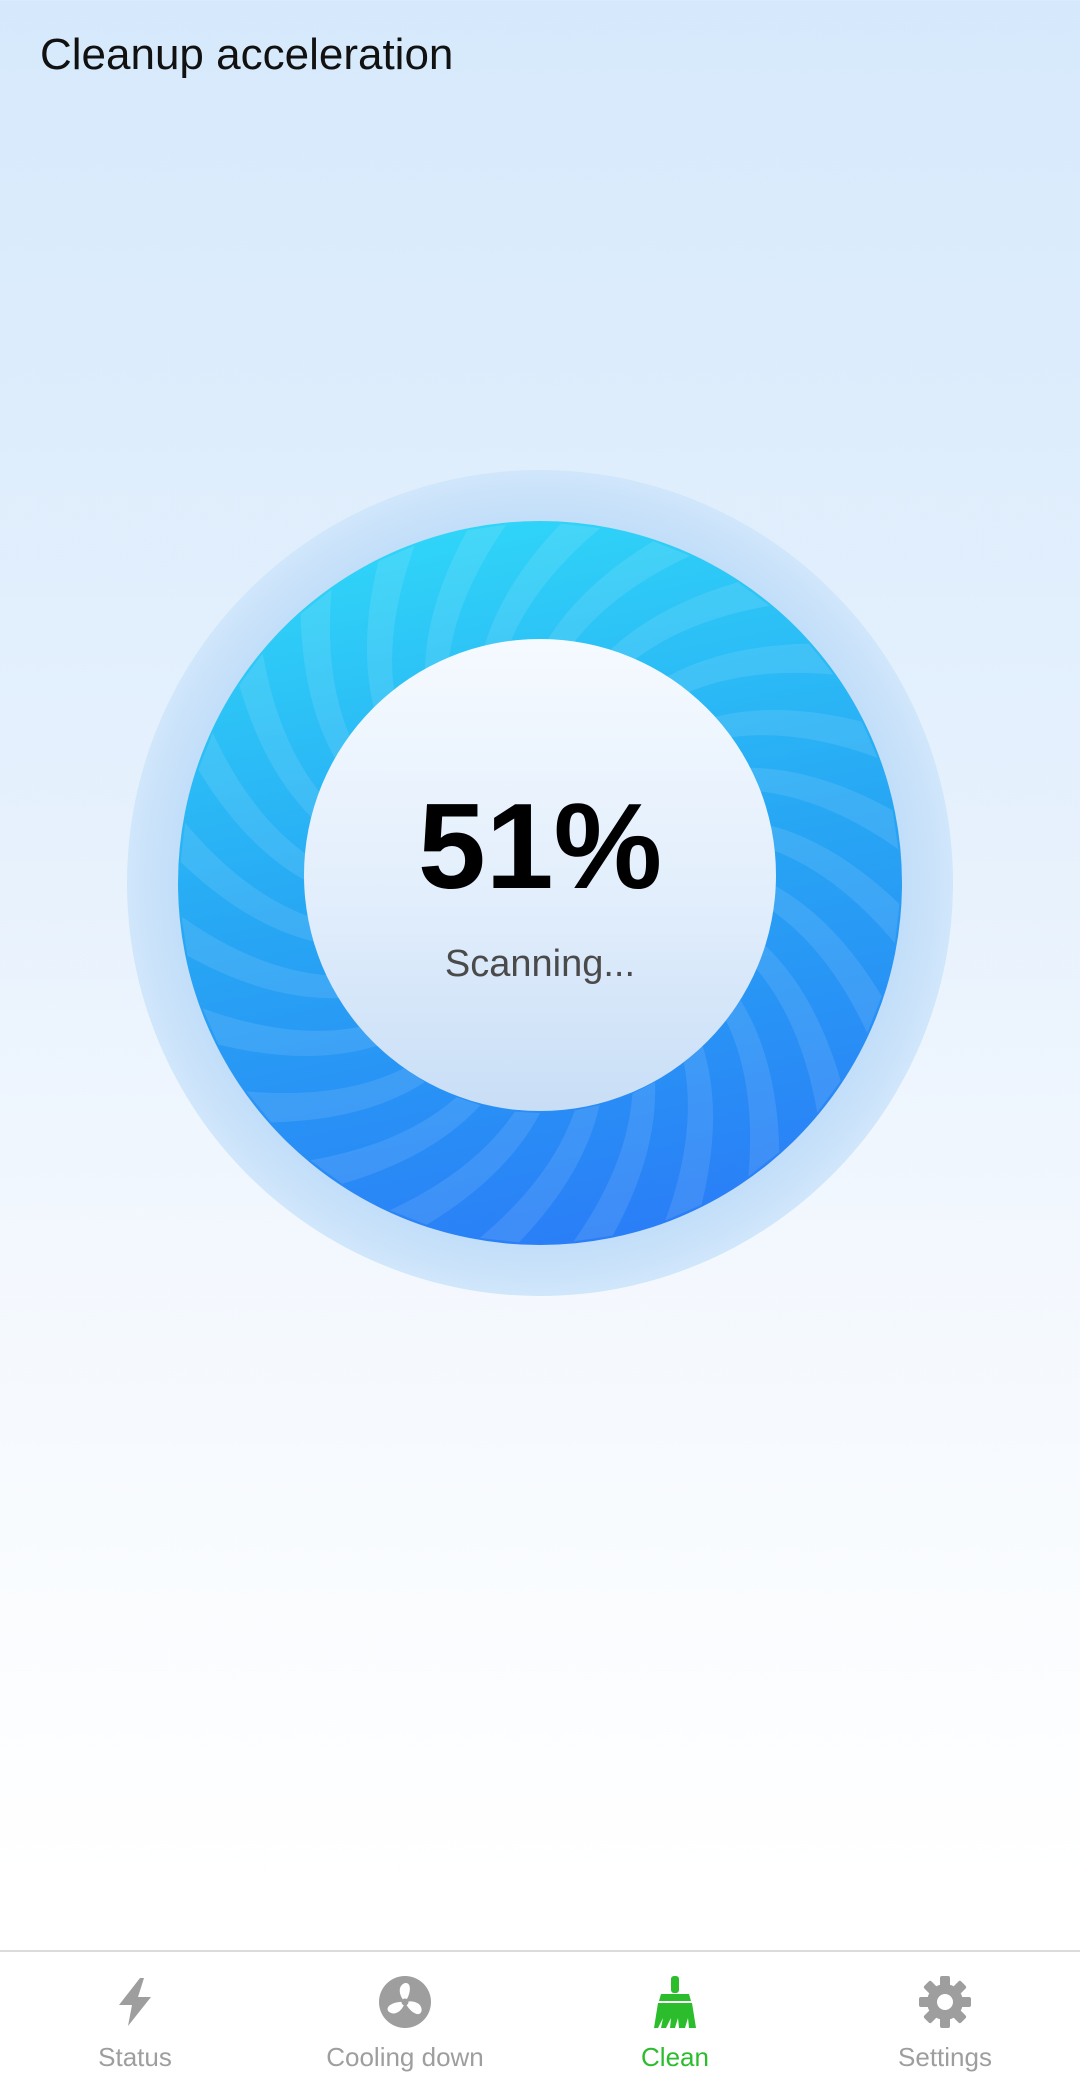 Image resolution: width=1080 pixels, height=2095 pixels. I want to click on nav-item-cooling-down: Cooling down, so click(405, 2023).